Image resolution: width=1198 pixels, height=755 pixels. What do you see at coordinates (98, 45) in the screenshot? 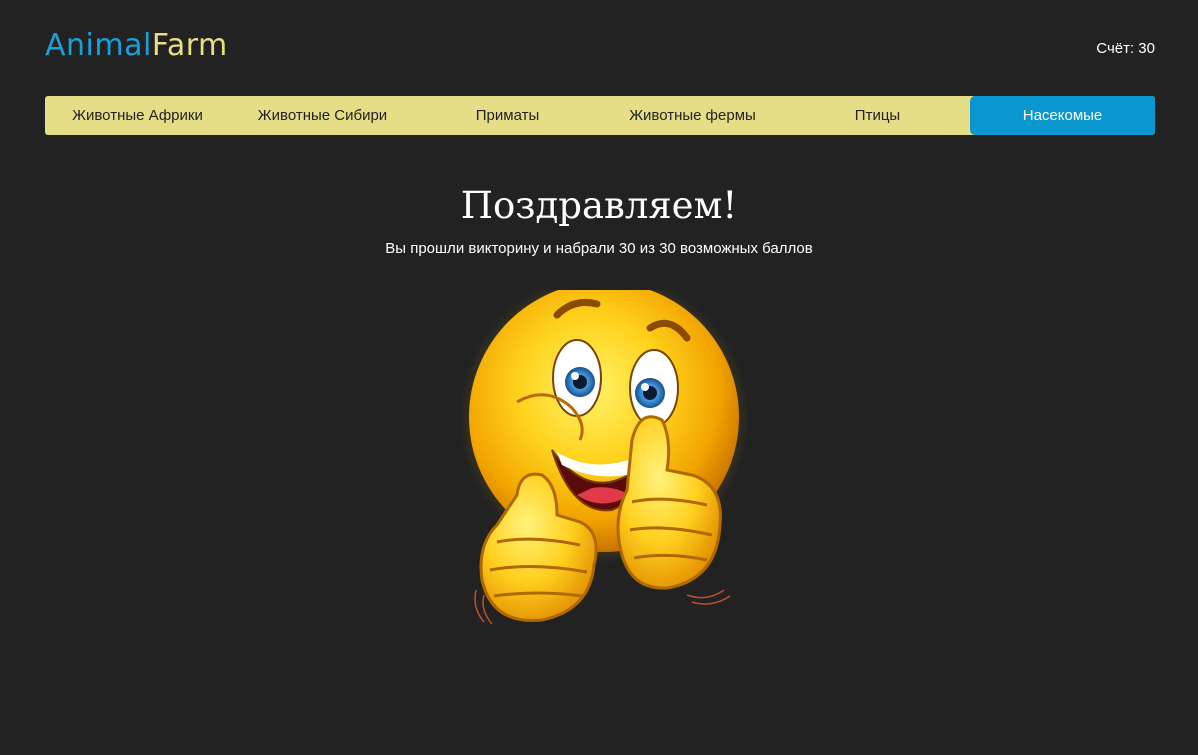
I see `logo-animal: Animal` at bounding box center [98, 45].